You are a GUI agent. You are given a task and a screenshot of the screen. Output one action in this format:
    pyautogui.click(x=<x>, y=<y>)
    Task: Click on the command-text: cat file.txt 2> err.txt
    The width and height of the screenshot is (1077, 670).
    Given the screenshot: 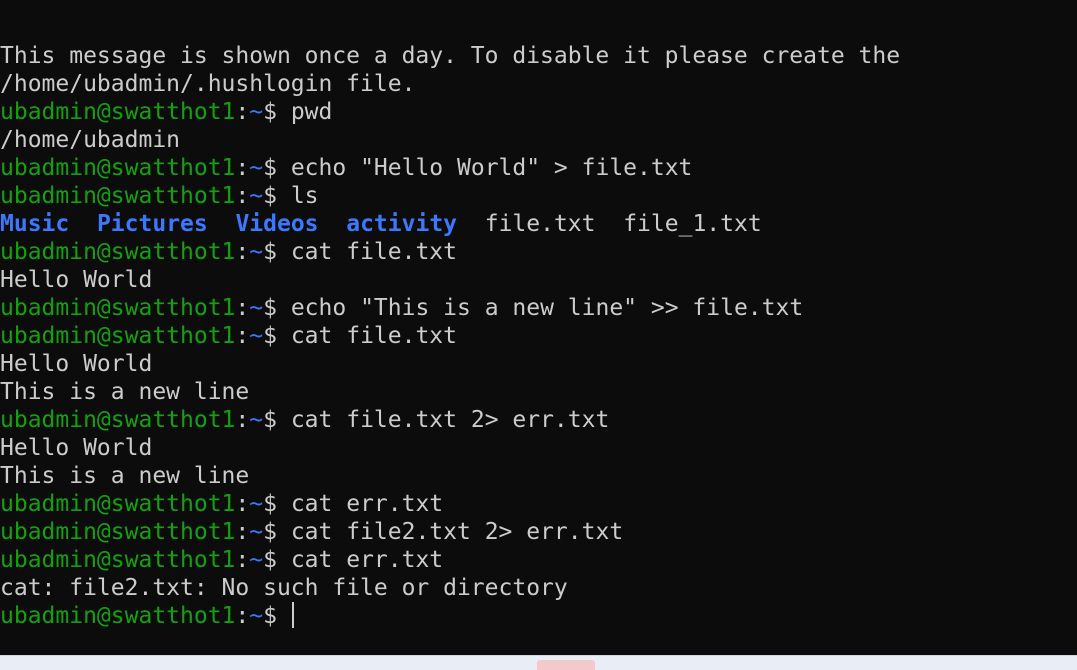 What is the action you would take?
    pyautogui.click(x=450, y=420)
    